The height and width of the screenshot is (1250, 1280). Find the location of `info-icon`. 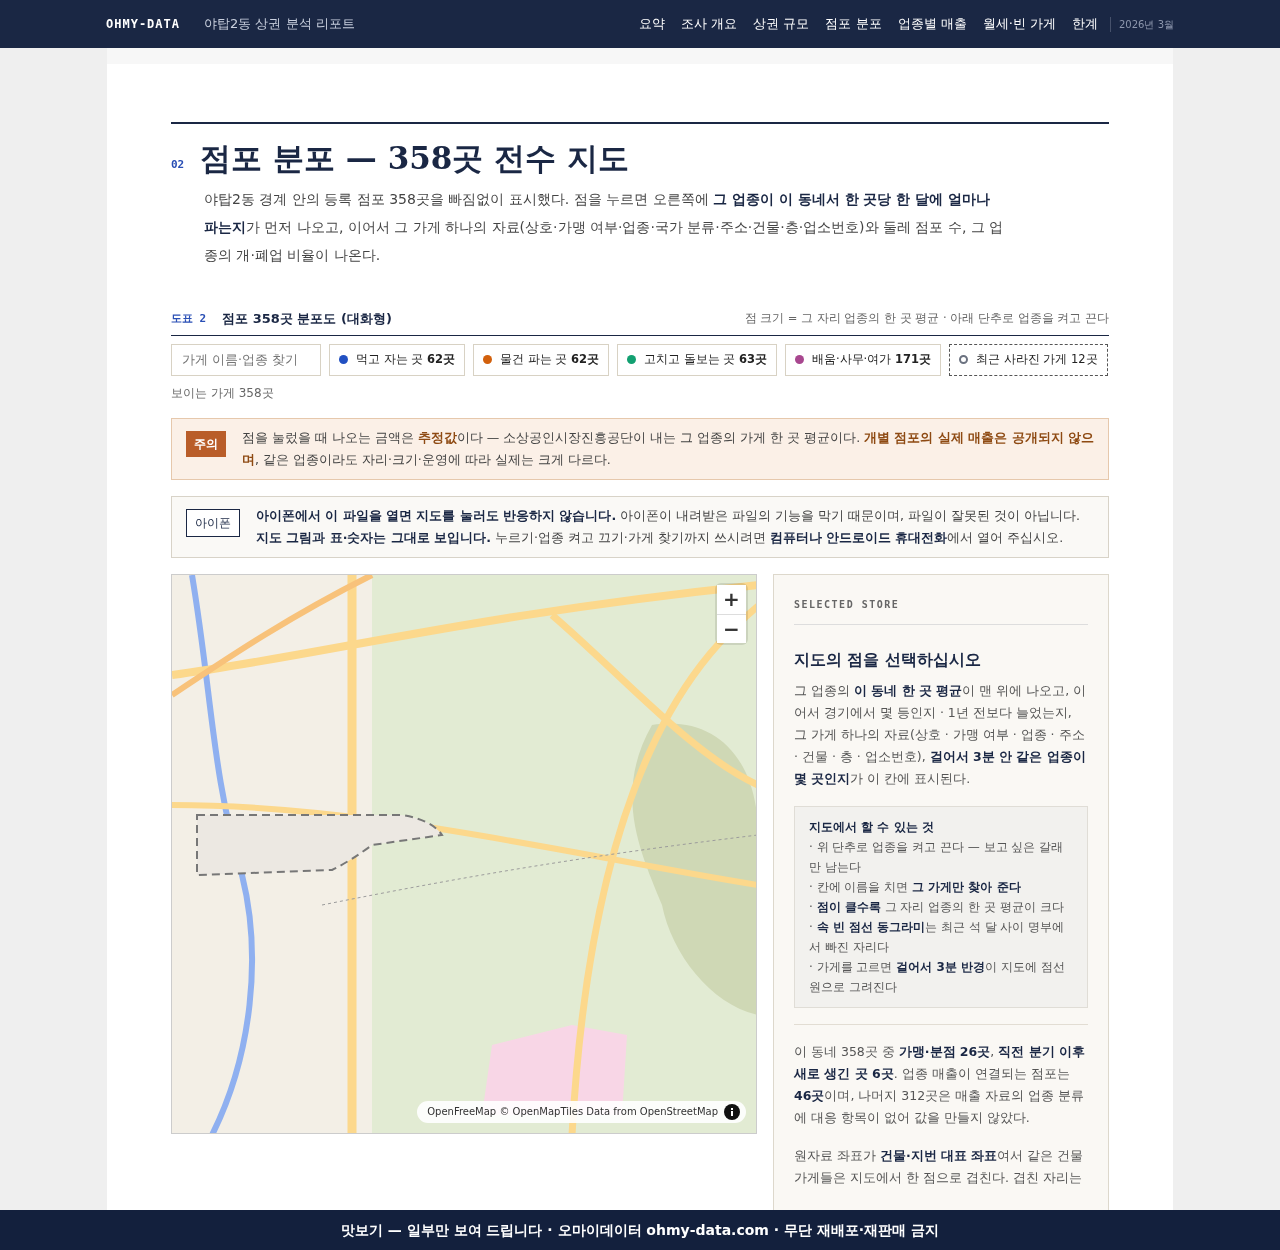

info-icon is located at coordinates (732, 1111).